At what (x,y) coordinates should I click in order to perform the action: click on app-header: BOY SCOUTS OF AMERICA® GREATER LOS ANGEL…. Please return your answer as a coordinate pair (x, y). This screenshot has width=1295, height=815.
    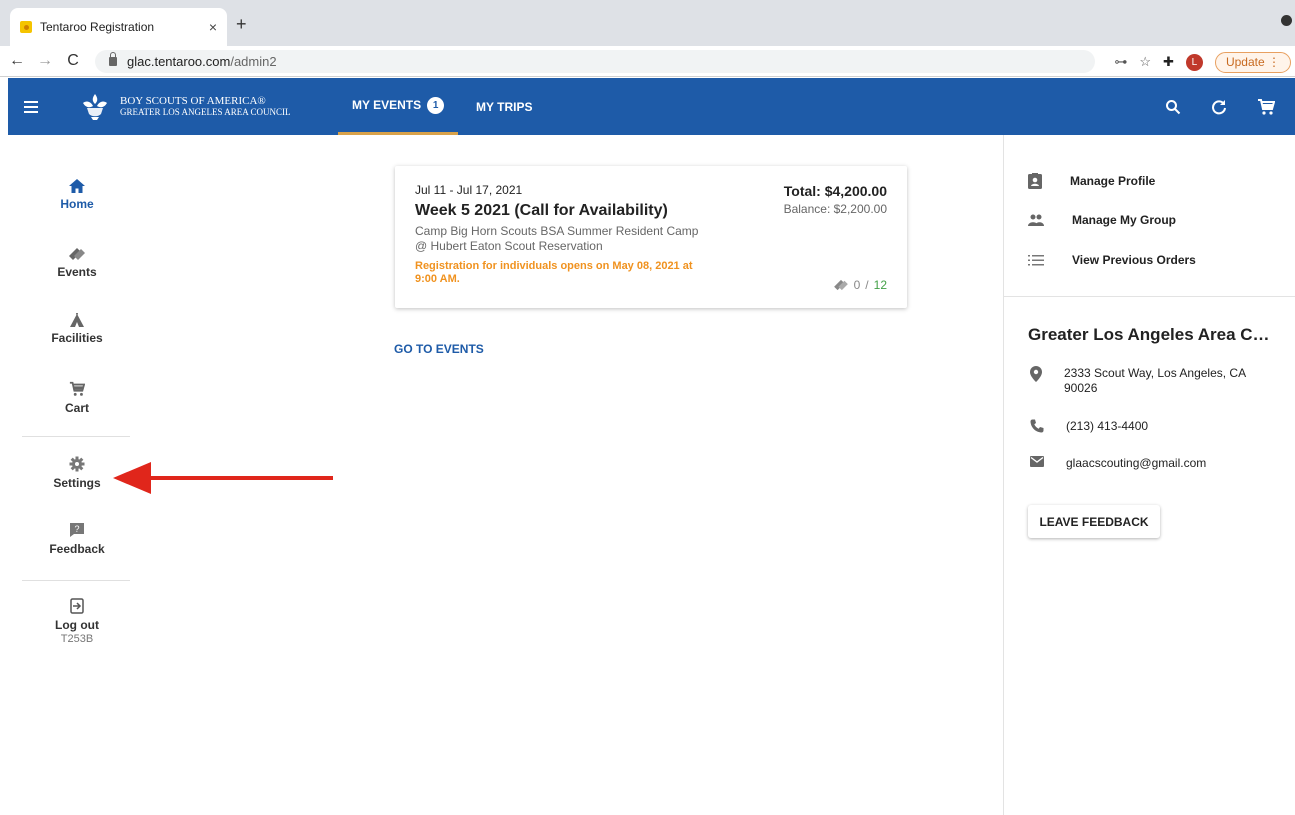
    Looking at the image, I should click on (651, 106).